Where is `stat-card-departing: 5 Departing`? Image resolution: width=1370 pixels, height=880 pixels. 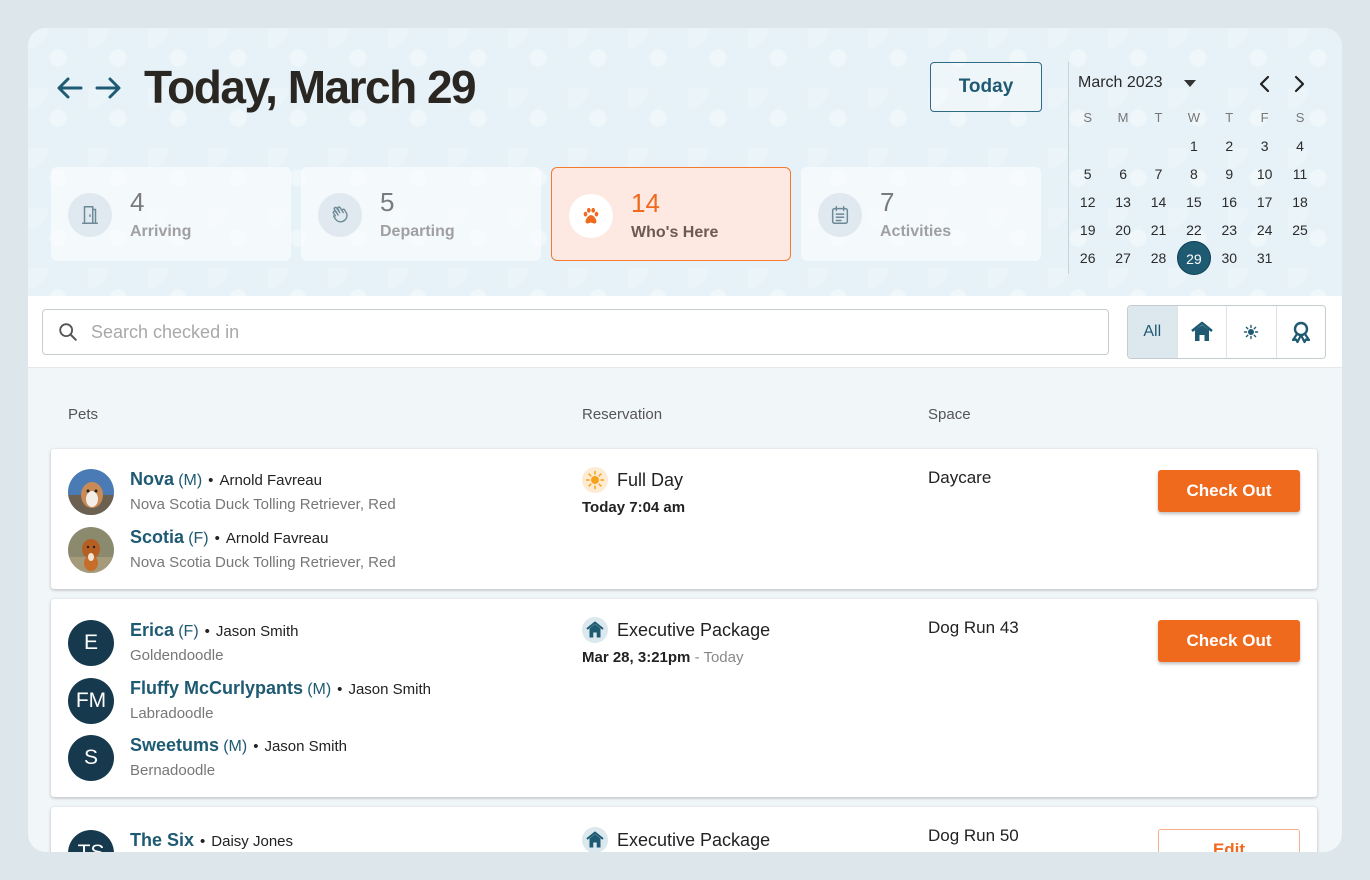 stat-card-departing: 5 Departing is located at coordinates (421, 214).